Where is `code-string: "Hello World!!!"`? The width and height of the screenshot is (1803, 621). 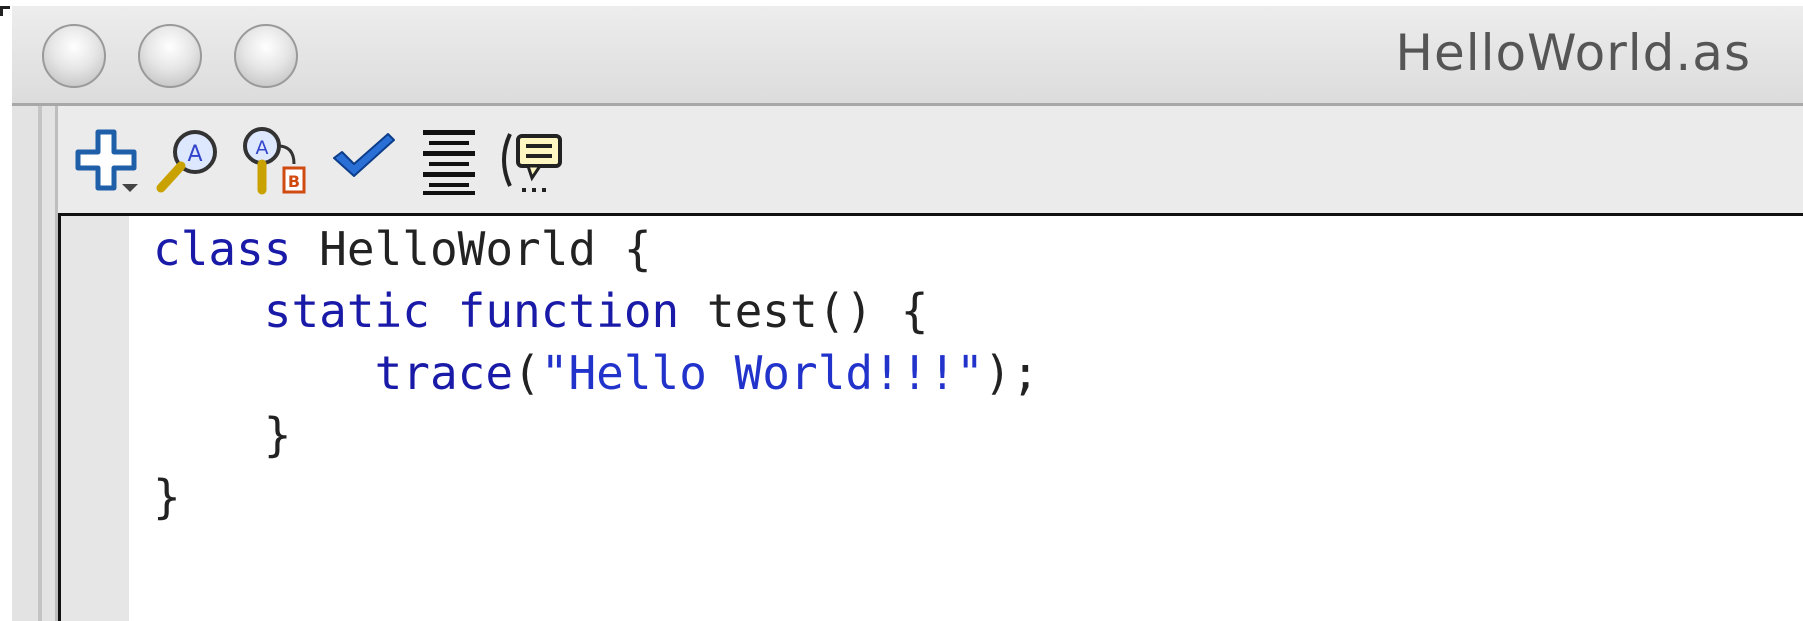 code-string: "Hello World!!!" is located at coordinates (762, 373).